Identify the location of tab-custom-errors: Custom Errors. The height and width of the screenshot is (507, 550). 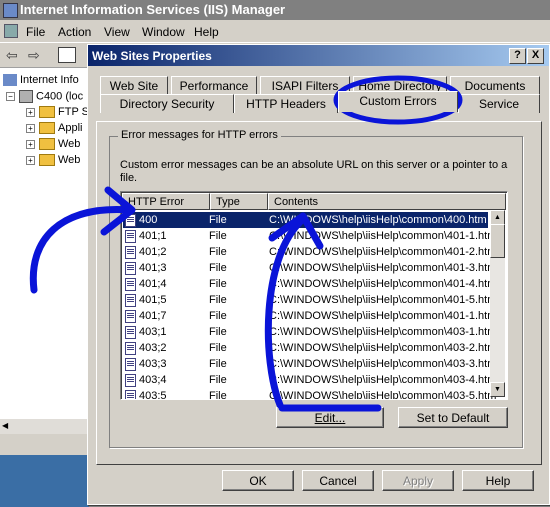
(398, 101).